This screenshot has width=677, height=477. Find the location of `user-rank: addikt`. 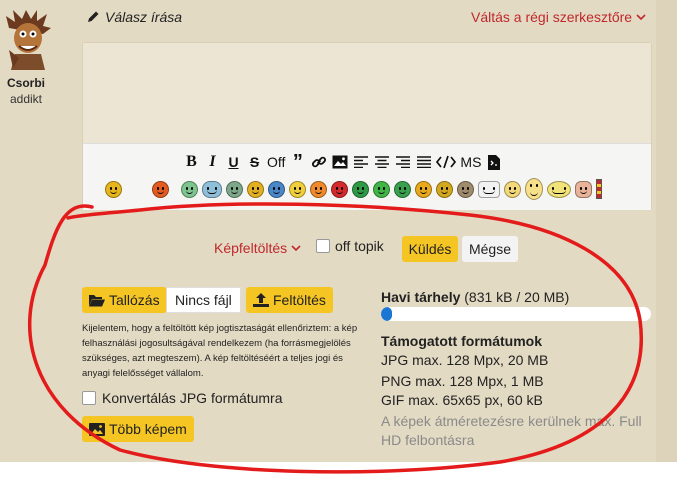

user-rank: addikt is located at coordinates (26, 99).